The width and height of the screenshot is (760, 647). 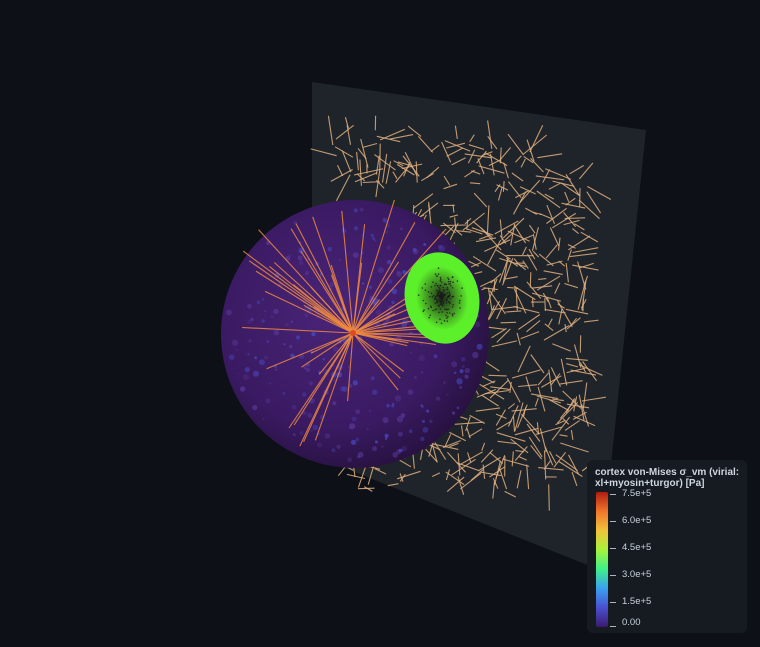 I want to click on colorbar-gradient, so click(x=602, y=559).